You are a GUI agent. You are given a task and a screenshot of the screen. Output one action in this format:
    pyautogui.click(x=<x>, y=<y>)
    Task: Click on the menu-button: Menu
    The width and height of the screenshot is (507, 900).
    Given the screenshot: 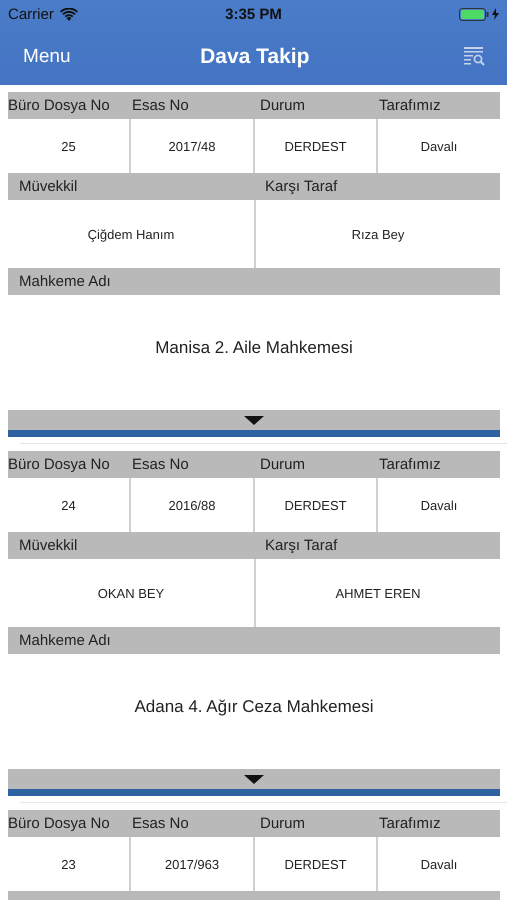 What is the action you would take?
    pyautogui.click(x=47, y=57)
    